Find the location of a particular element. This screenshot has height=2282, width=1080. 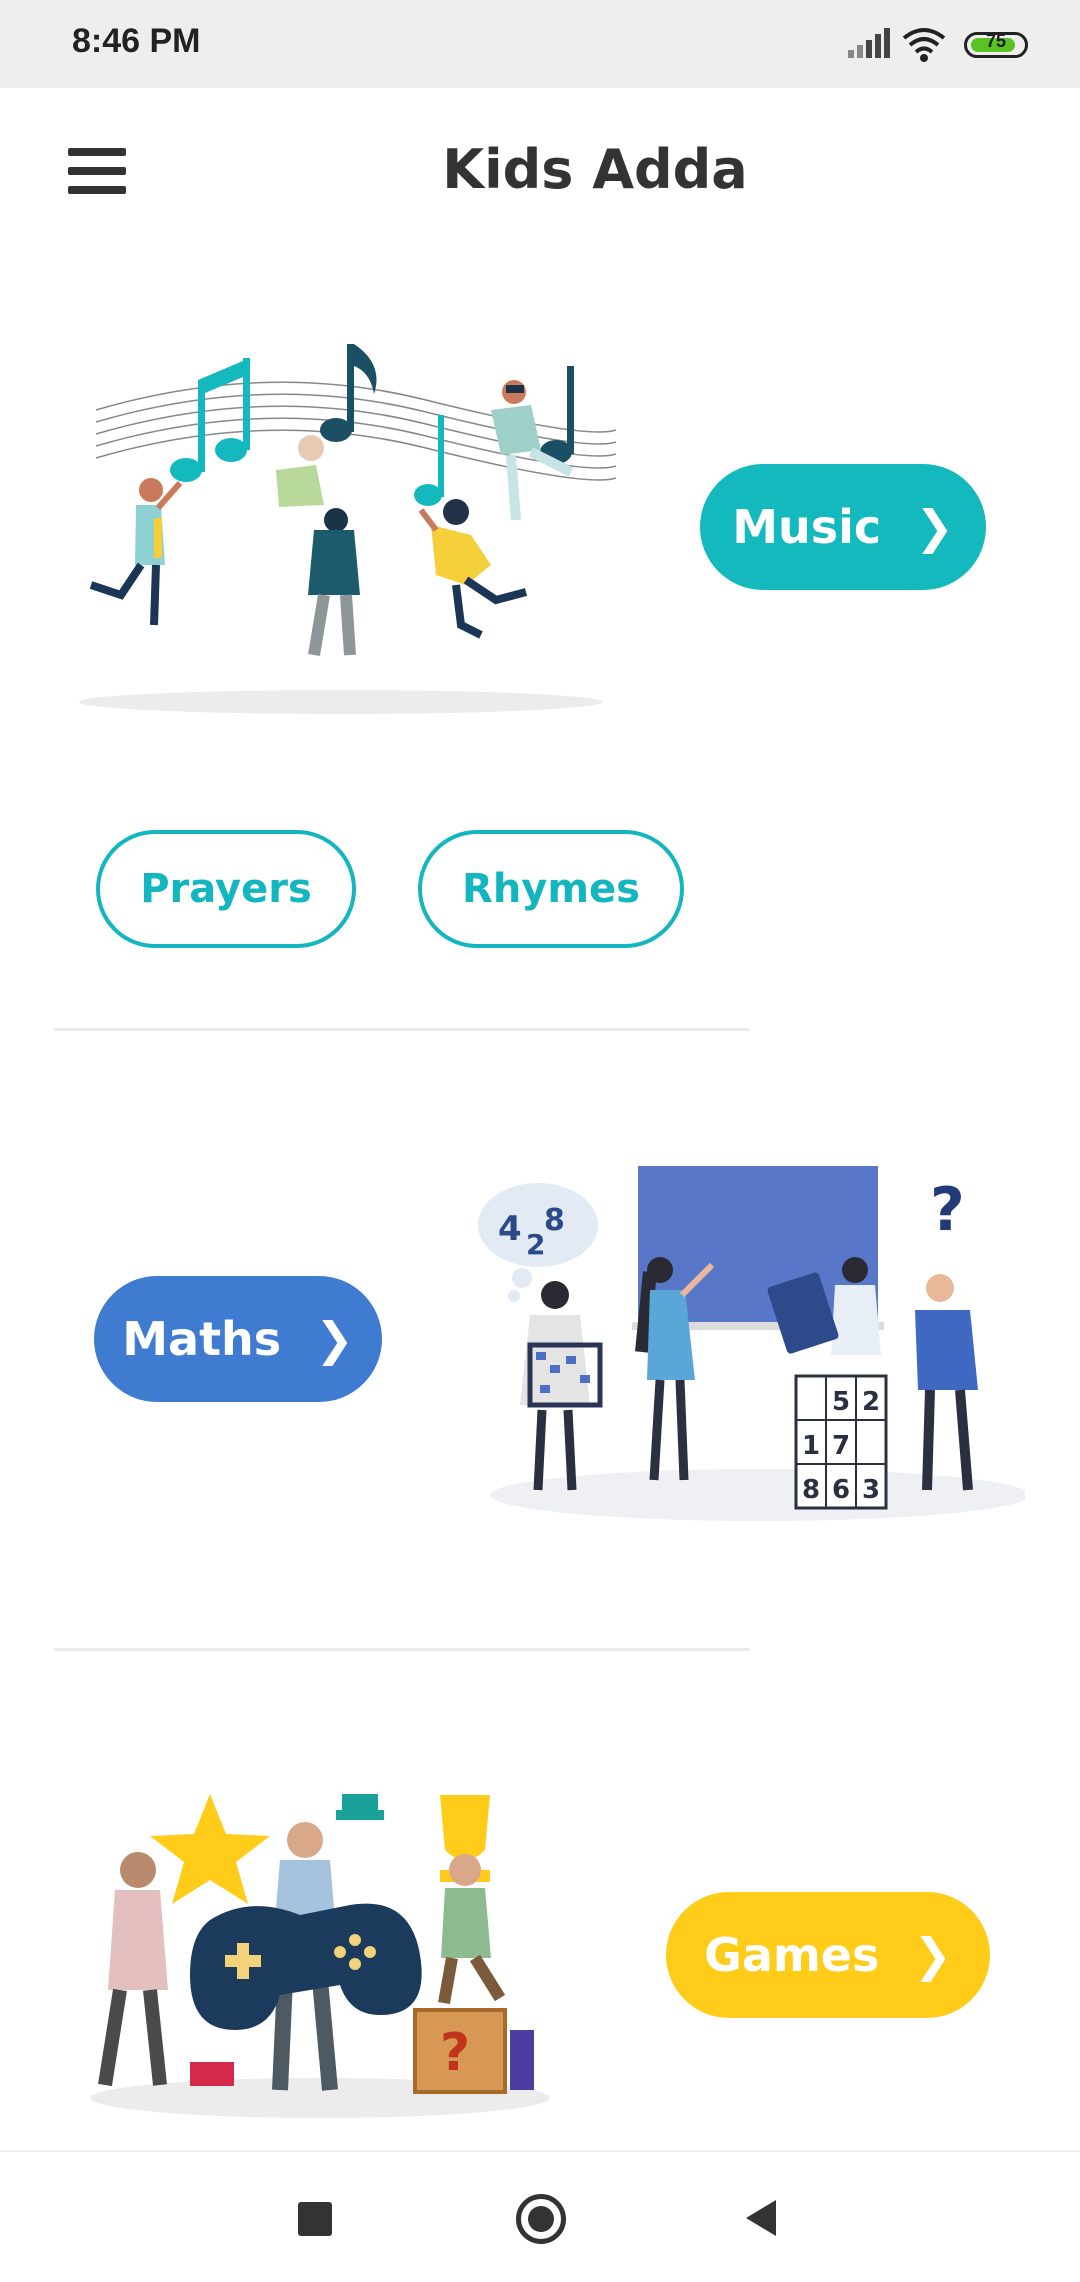

thought-number-2: 2 is located at coordinates (535, 1244).